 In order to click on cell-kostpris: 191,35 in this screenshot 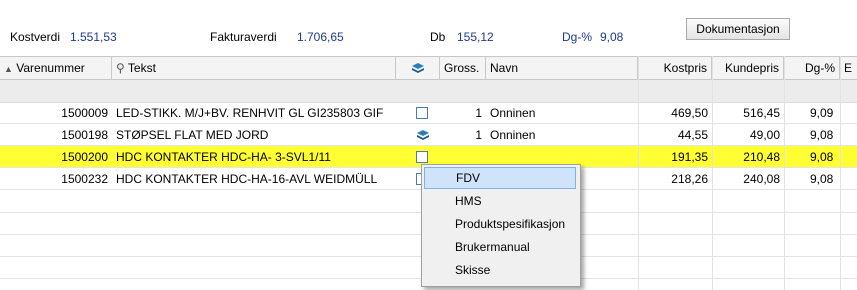, I will do `click(689, 157)`.